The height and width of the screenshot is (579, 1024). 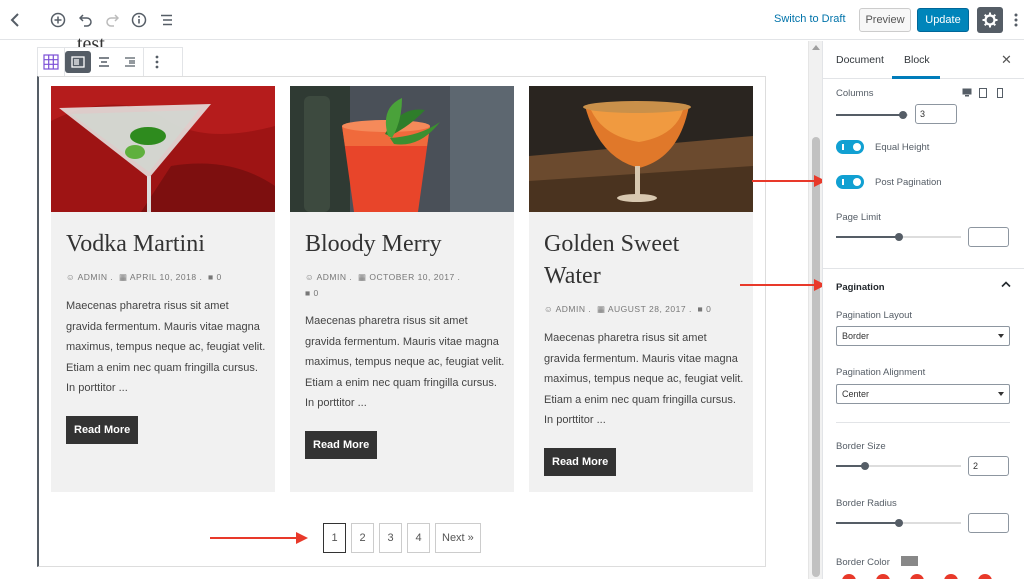 What do you see at coordinates (865, 466) in the screenshot?
I see `border-size-slider-thumb` at bounding box center [865, 466].